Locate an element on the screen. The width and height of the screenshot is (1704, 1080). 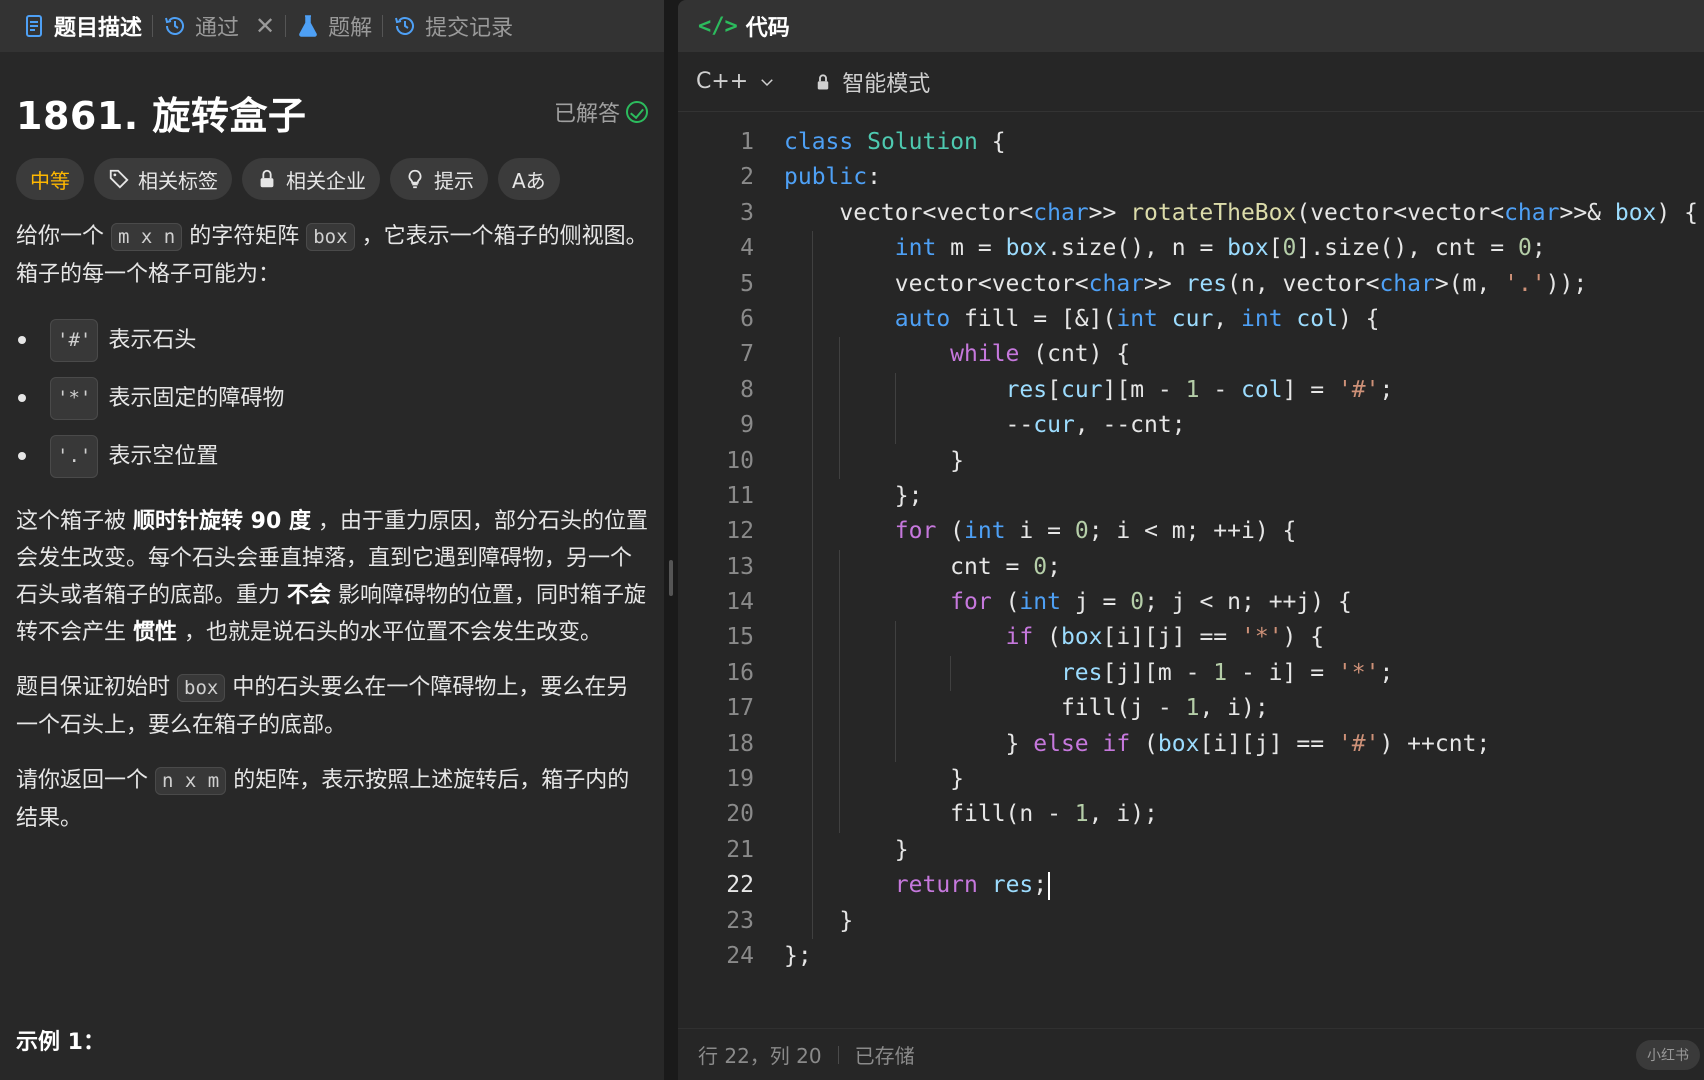
code-text: fill(n - 1, i); is located at coordinates (971, 814).